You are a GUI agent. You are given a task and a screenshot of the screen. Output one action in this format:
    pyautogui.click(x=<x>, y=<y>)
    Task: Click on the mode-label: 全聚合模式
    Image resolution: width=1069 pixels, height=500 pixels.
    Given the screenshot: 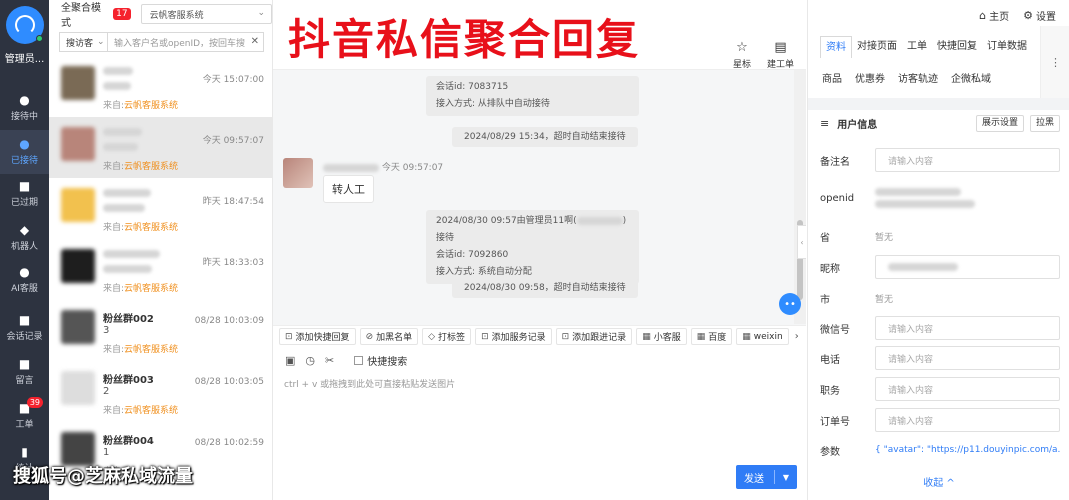 What is the action you would take?
    pyautogui.click(x=85, y=14)
    